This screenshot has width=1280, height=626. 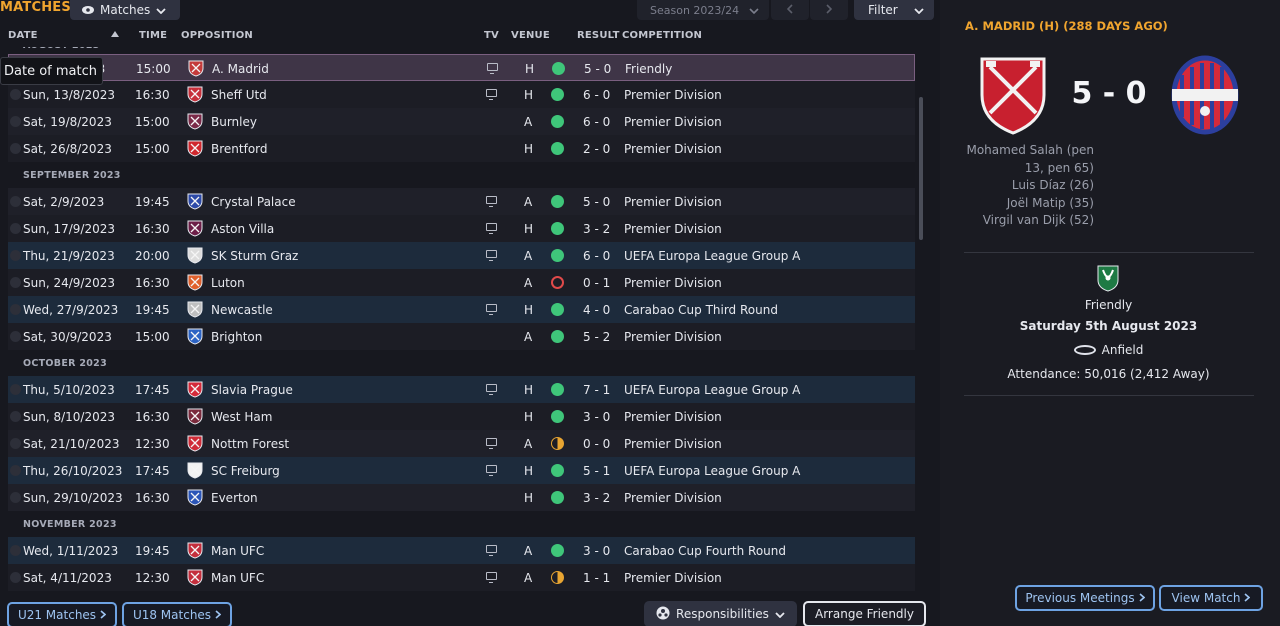 I want to click on sort-ascending-icon, so click(x=115, y=34).